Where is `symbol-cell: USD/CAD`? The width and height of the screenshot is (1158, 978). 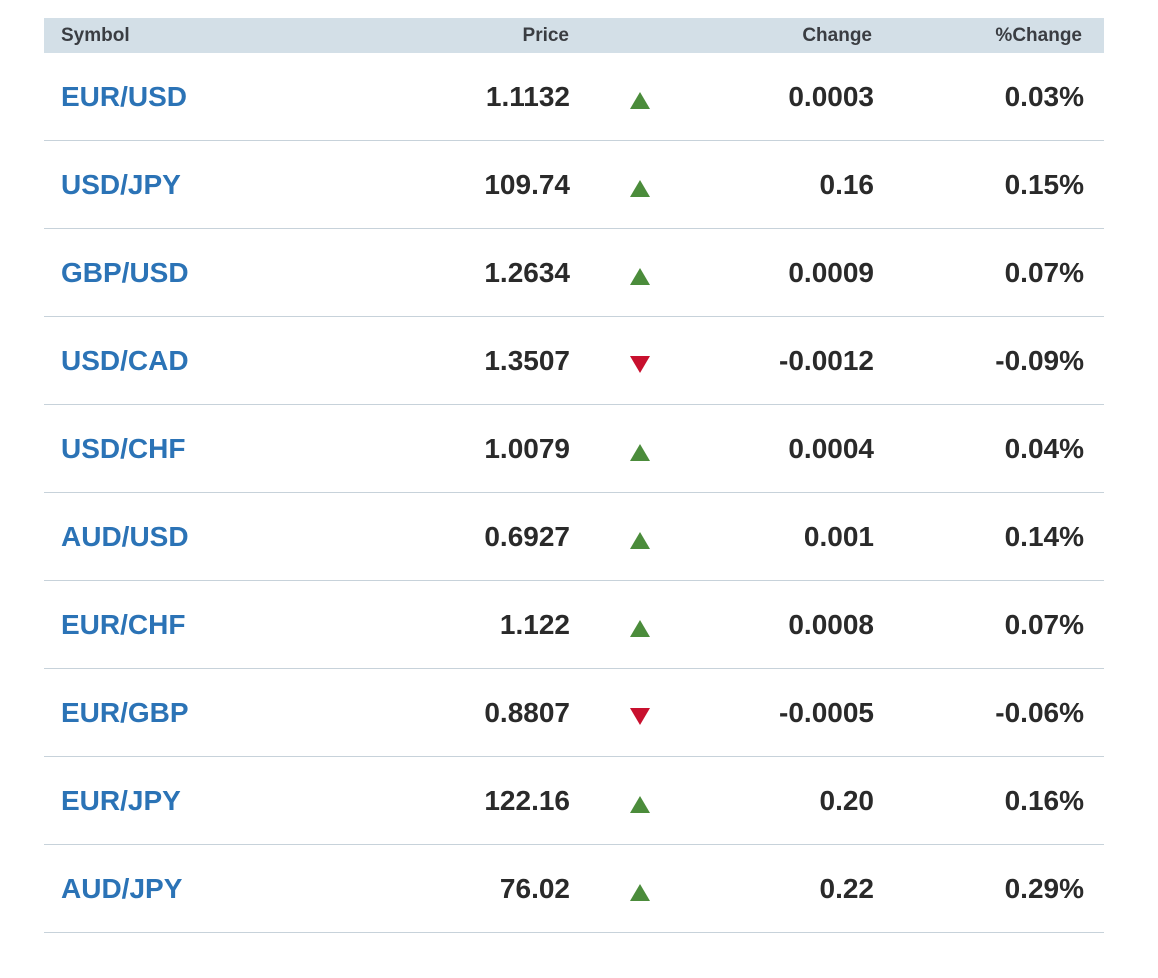 symbol-cell: USD/CAD is located at coordinates (194, 361).